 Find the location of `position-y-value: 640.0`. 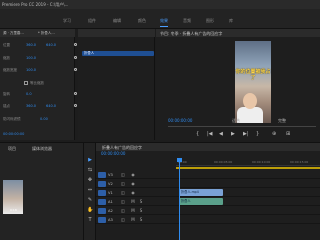

position-y-value: 640.0 is located at coordinates (51, 45).